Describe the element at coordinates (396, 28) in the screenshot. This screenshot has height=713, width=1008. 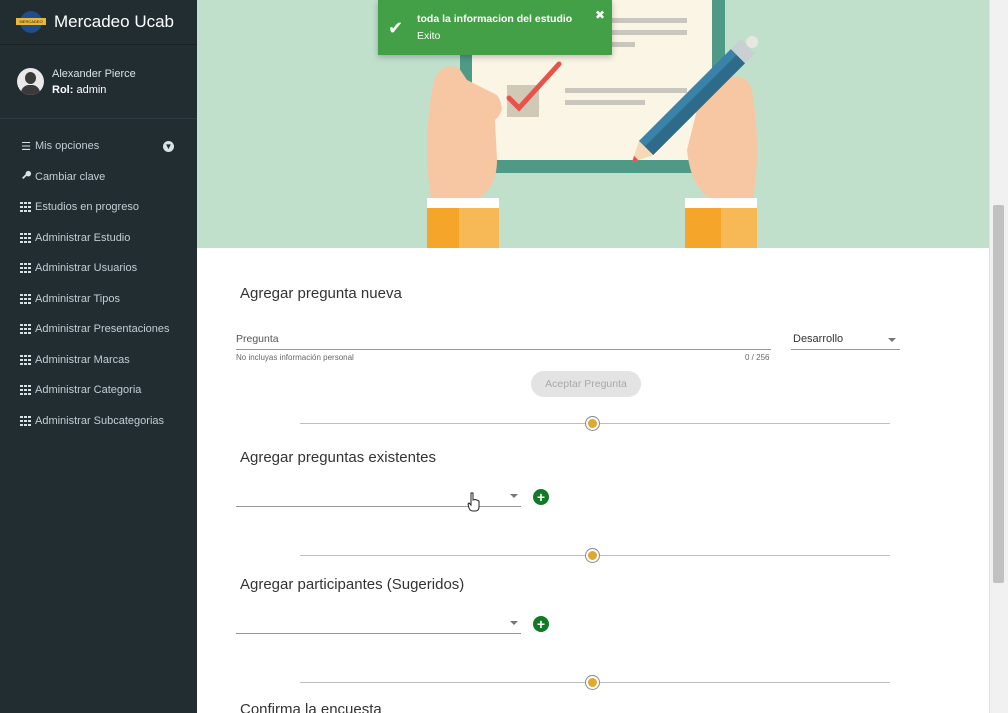
I see `check-icon: ✔` at that location.